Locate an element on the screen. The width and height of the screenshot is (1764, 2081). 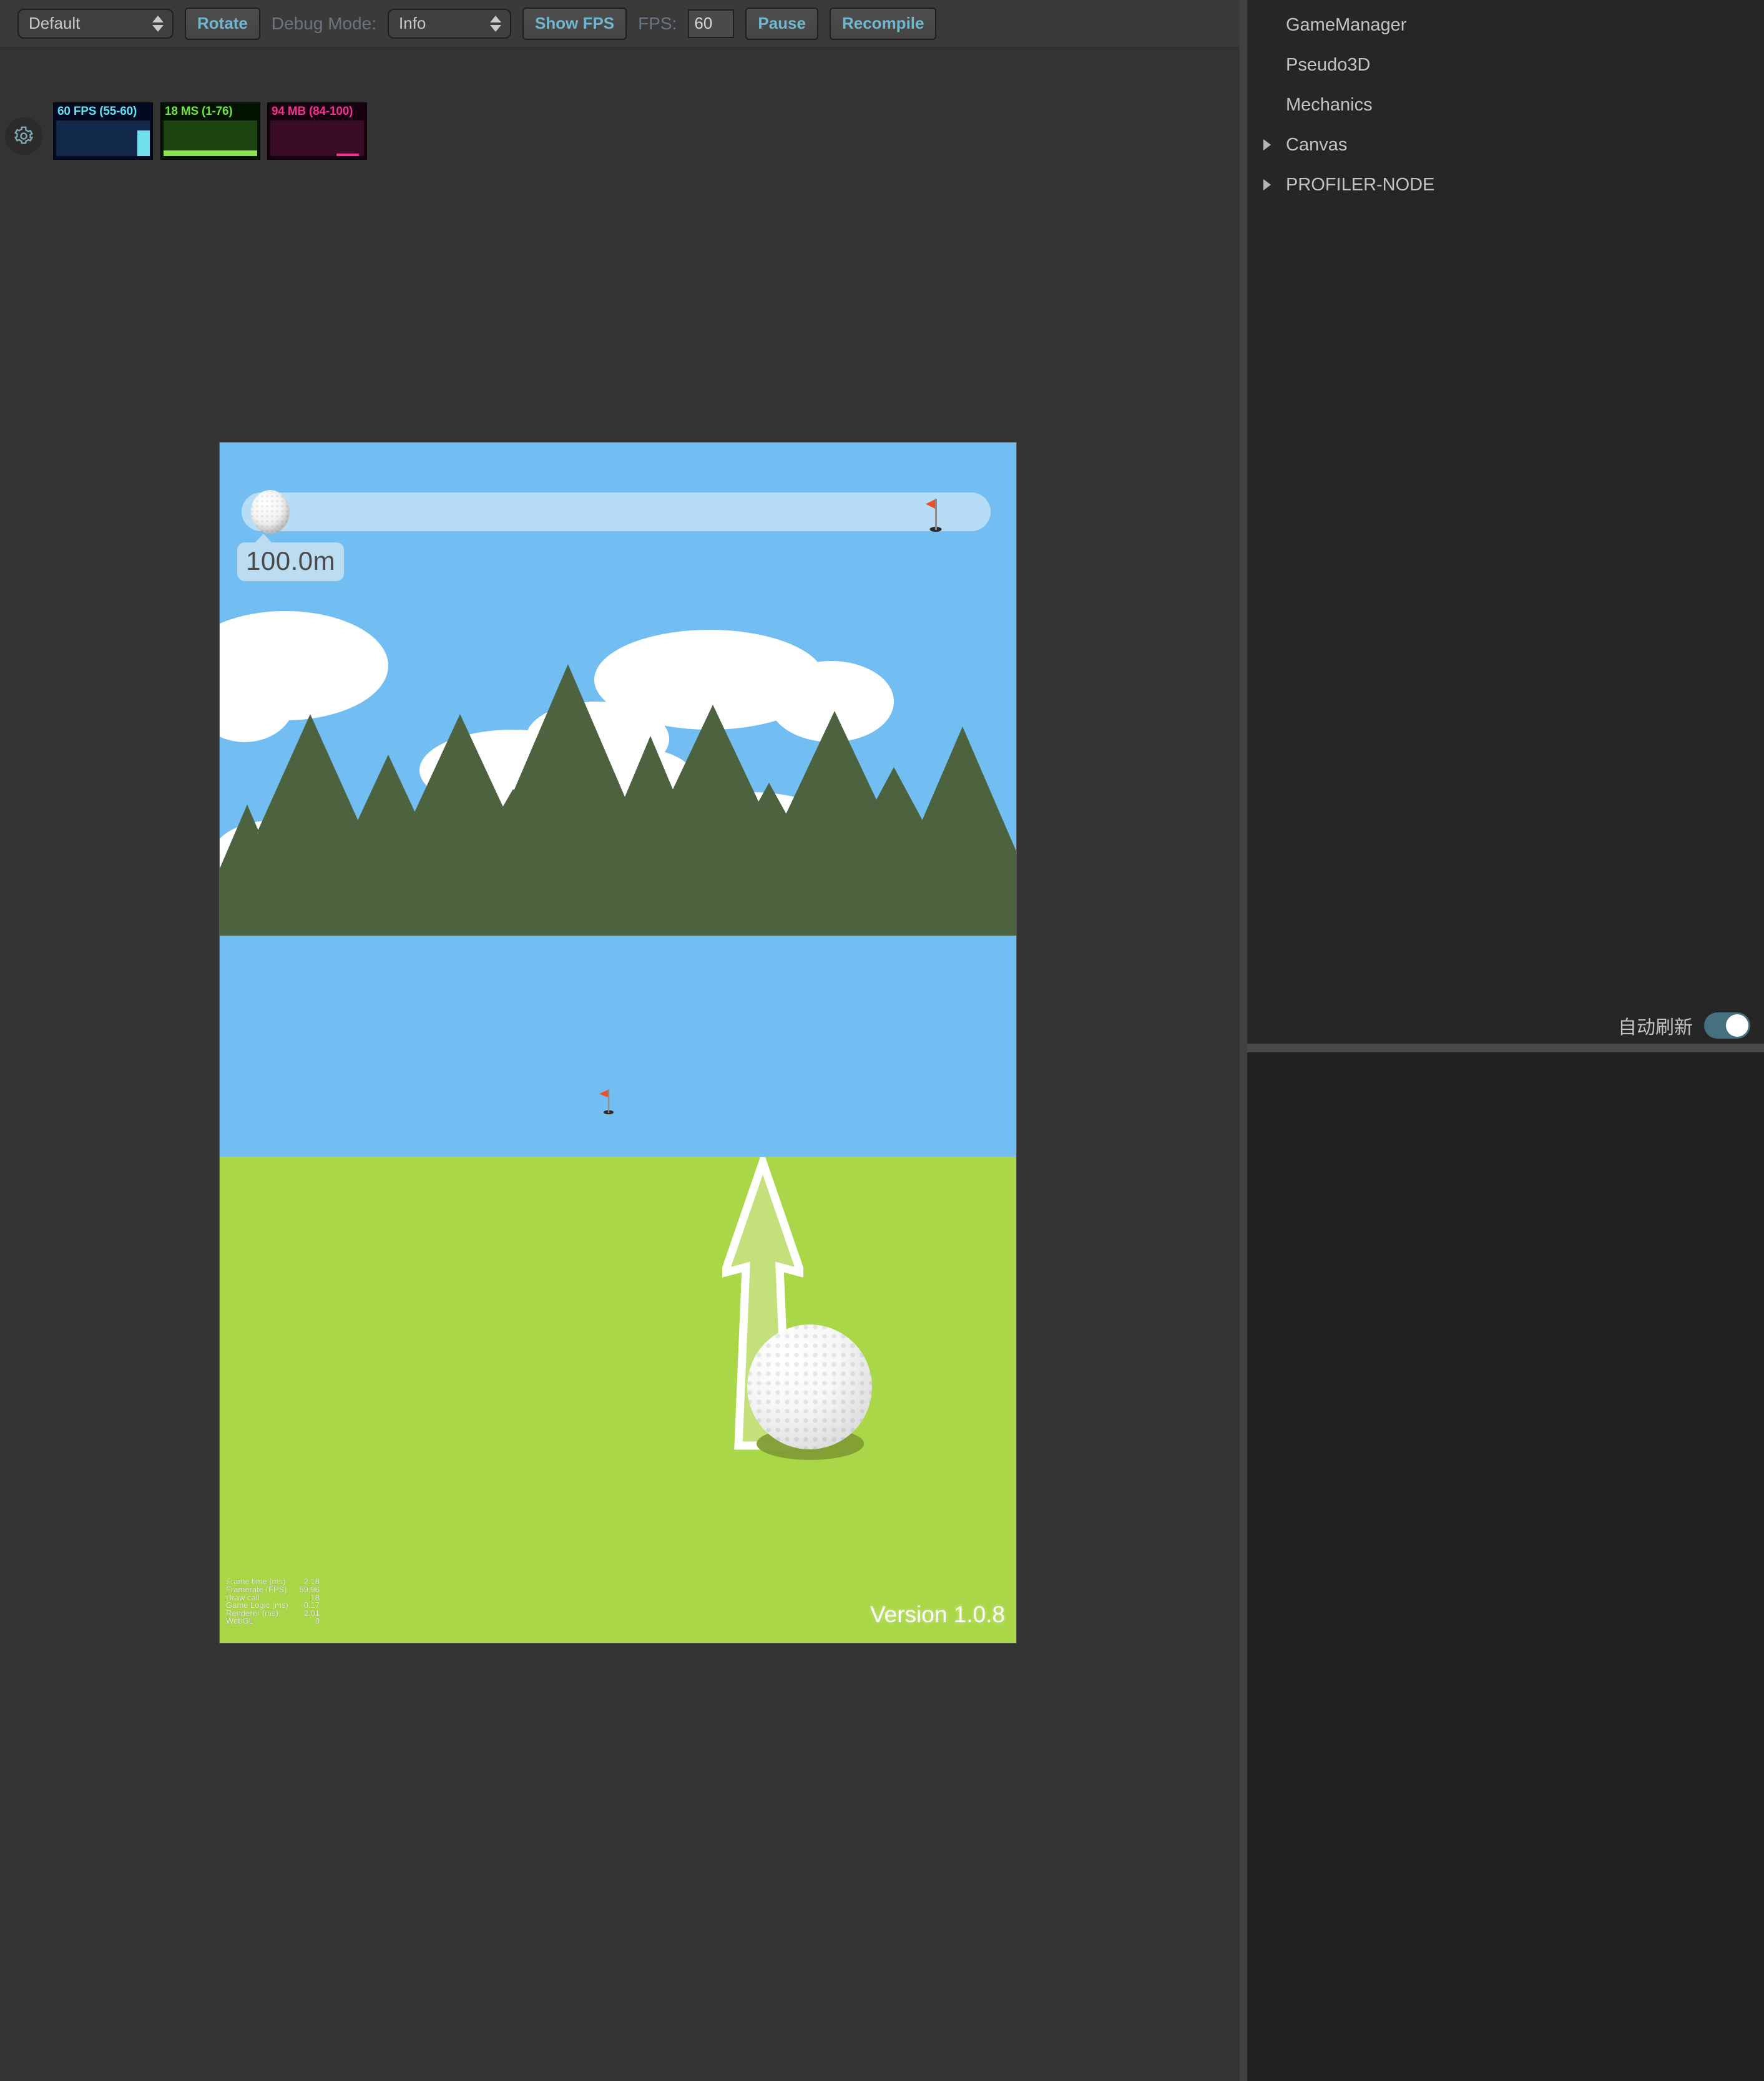
distance-progress-track is located at coordinates (616, 512).